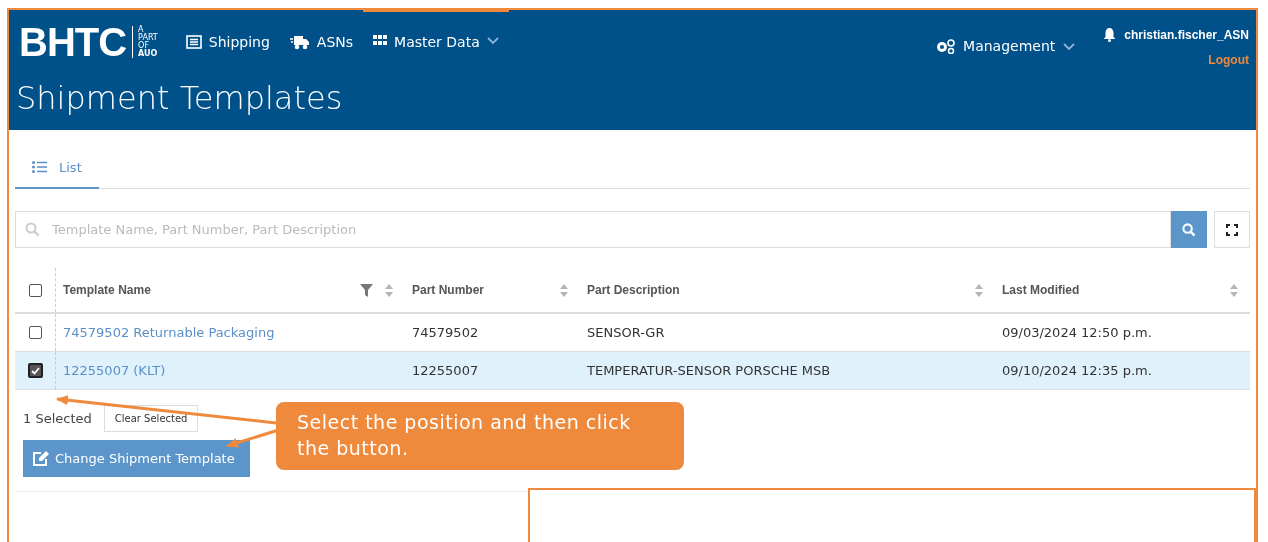  I want to click on page-title: Shipment Templates, so click(180, 98).